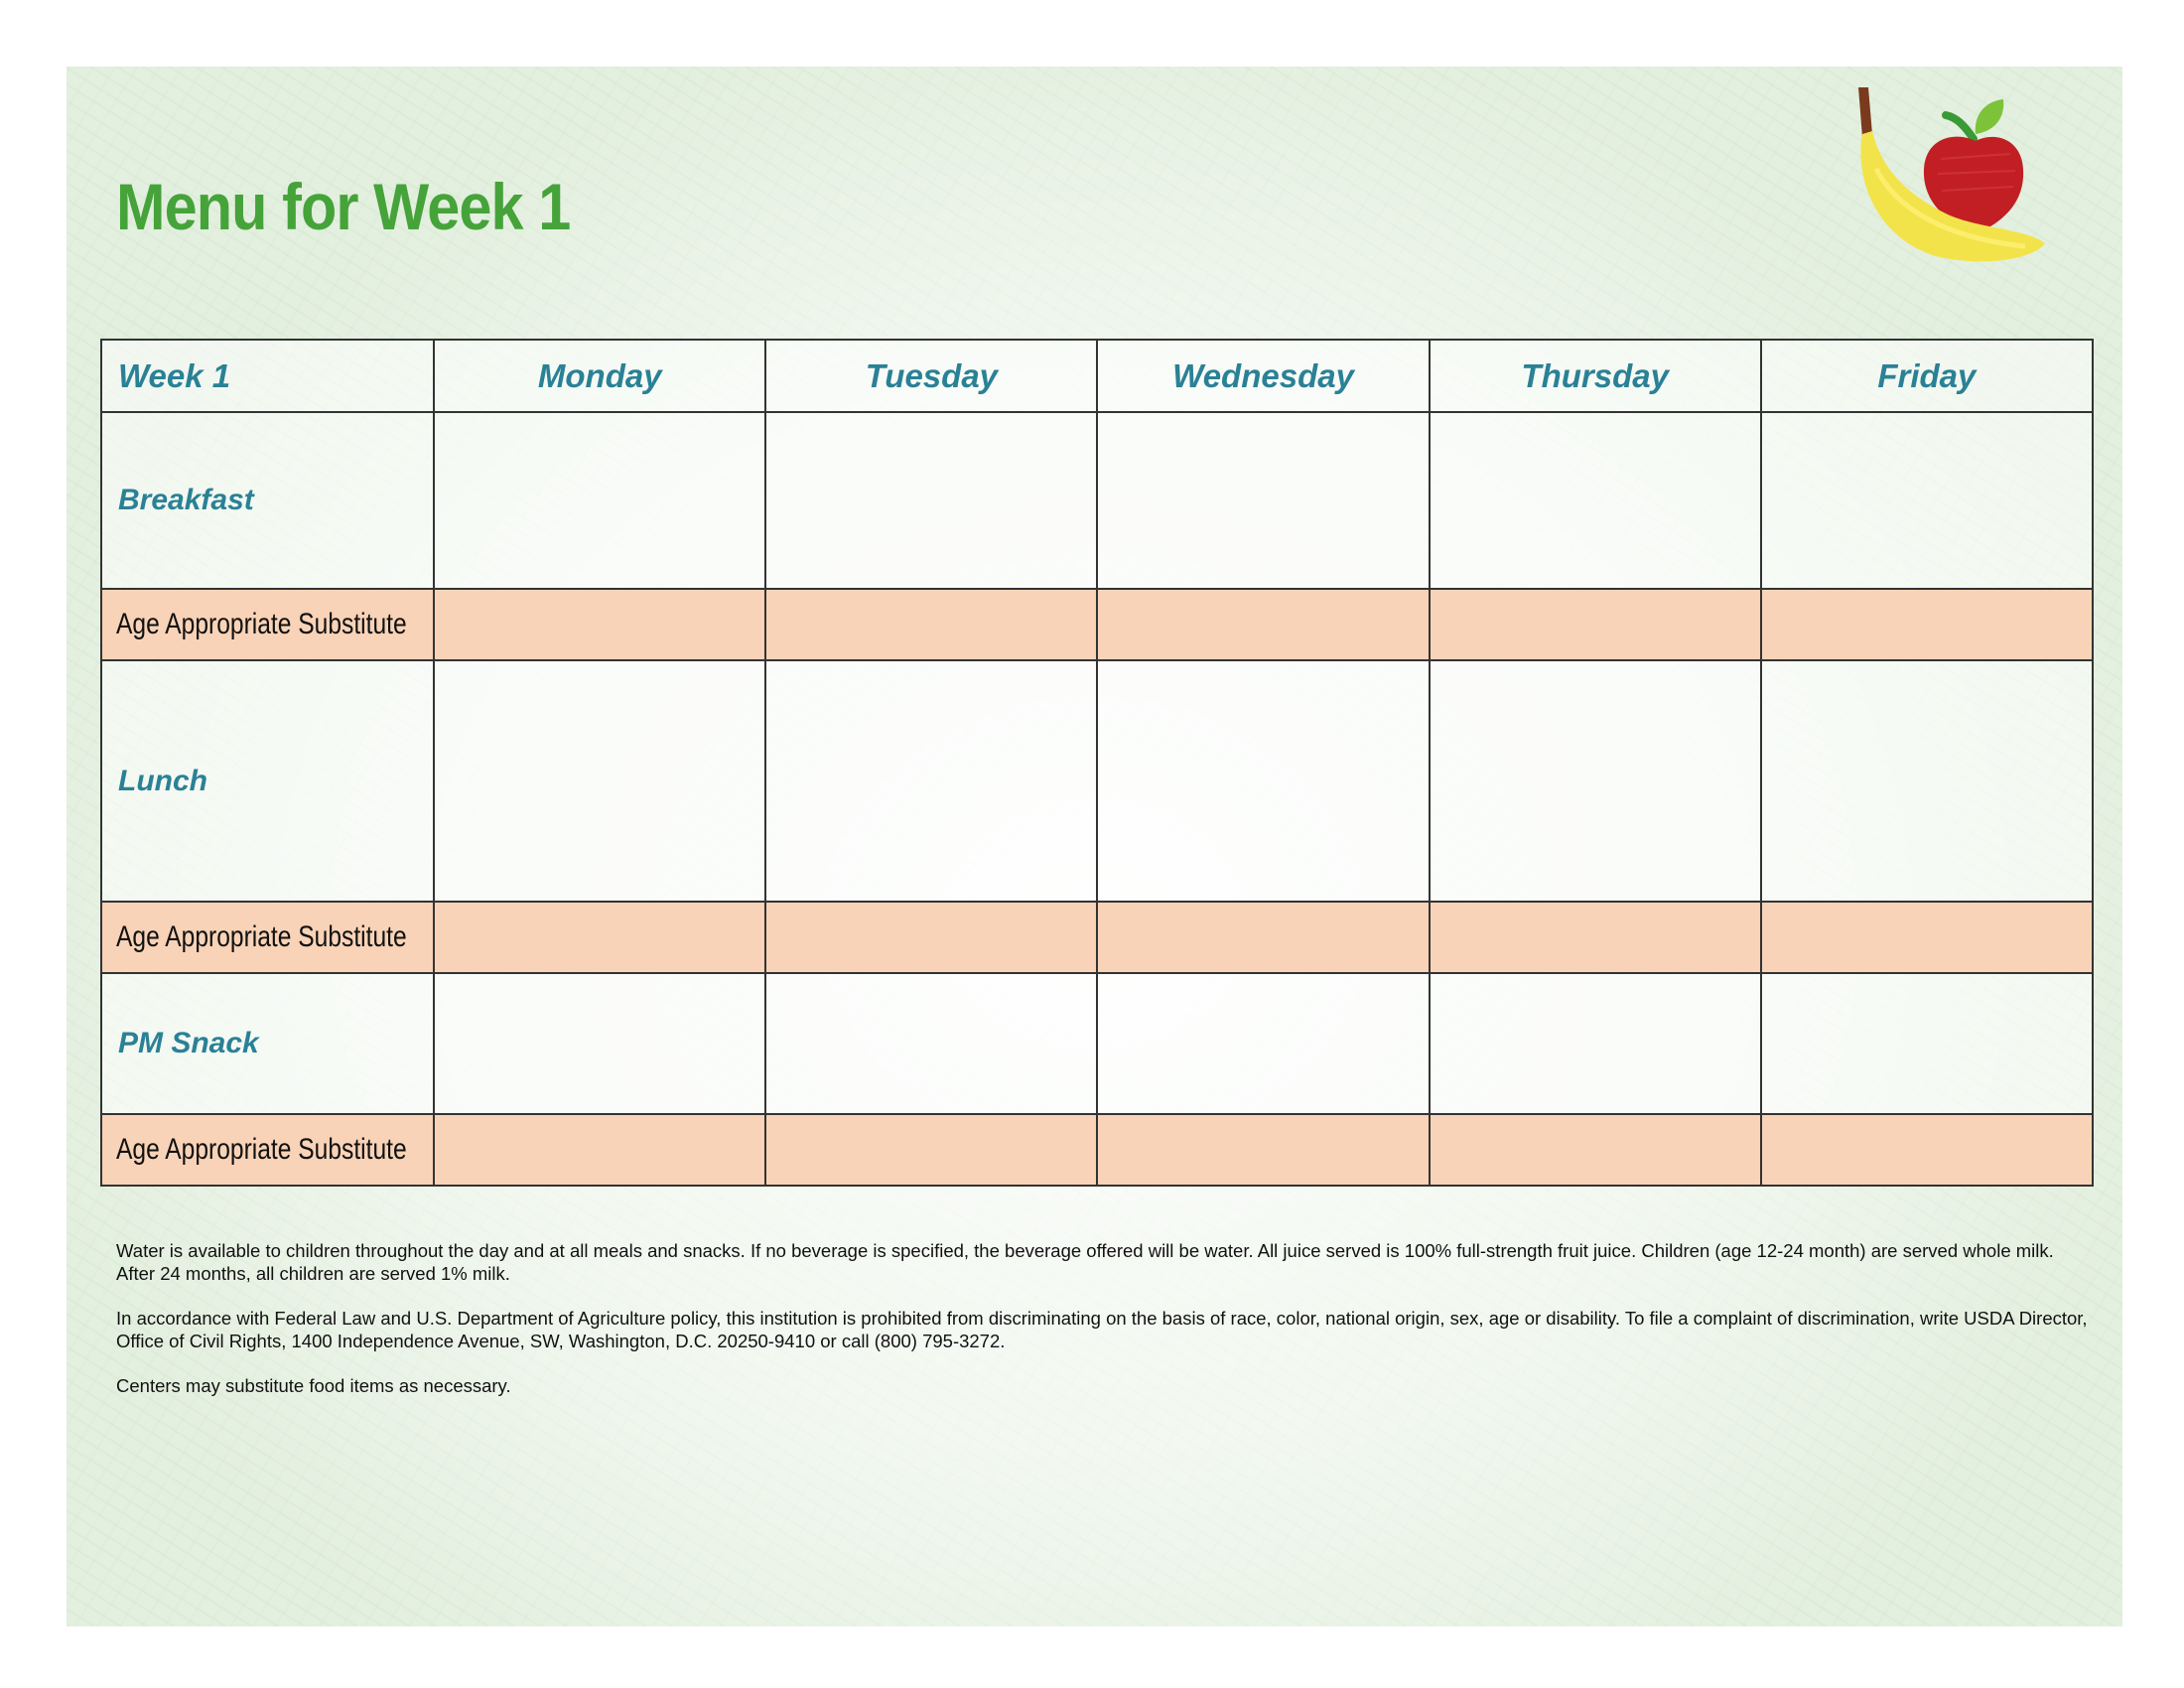  I want to click on breakfast-row: Breakfast, so click(1097, 500).